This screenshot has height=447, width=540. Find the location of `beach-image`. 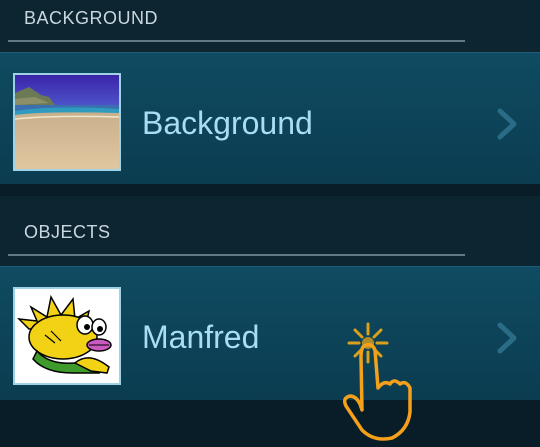

beach-image is located at coordinates (67, 122).